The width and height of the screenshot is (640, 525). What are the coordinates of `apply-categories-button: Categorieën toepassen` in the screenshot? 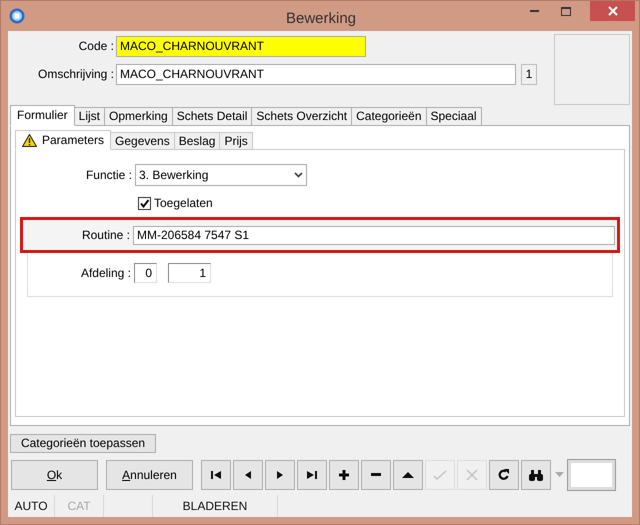 It's located at (83, 443).